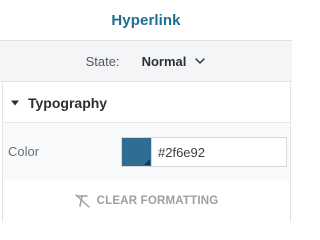 The height and width of the screenshot is (240, 320). Describe the element at coordinates (200, 61) in the screenshot. I see `chevron-down-icon` at that location.